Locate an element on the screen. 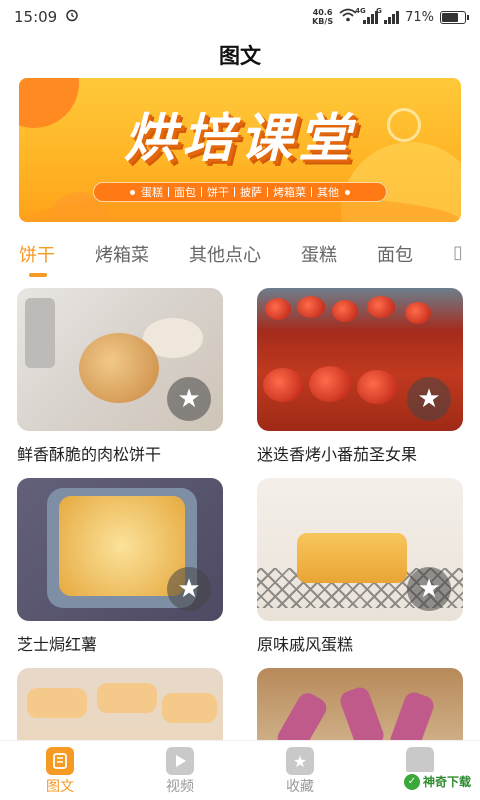  banner-tag: 饼干 is located at coordinates (218, 192).